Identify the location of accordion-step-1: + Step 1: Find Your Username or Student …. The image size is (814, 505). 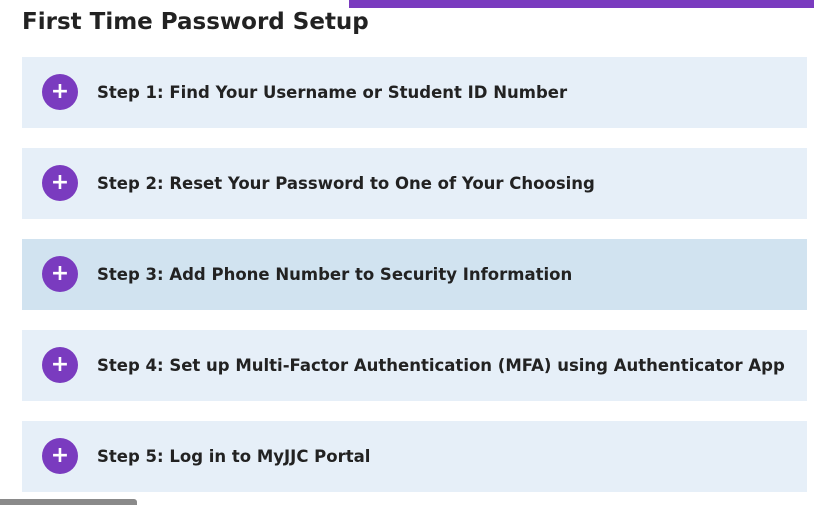
(414, 92).